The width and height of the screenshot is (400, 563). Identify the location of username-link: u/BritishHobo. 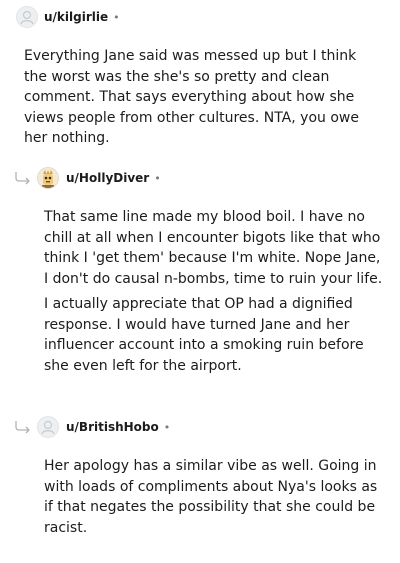
(112, 427).